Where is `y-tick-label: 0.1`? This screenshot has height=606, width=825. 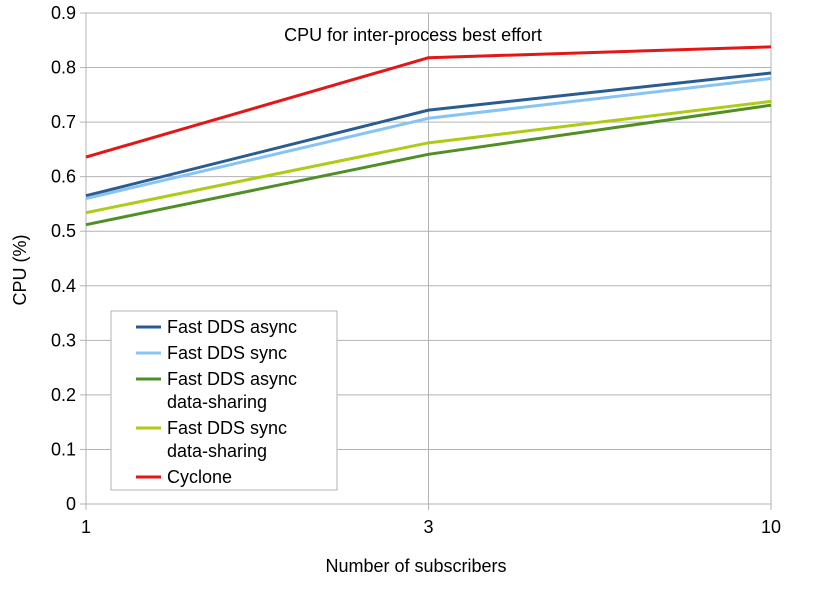
y-tick-label: 0.1 is located at coordinates (63, 449).